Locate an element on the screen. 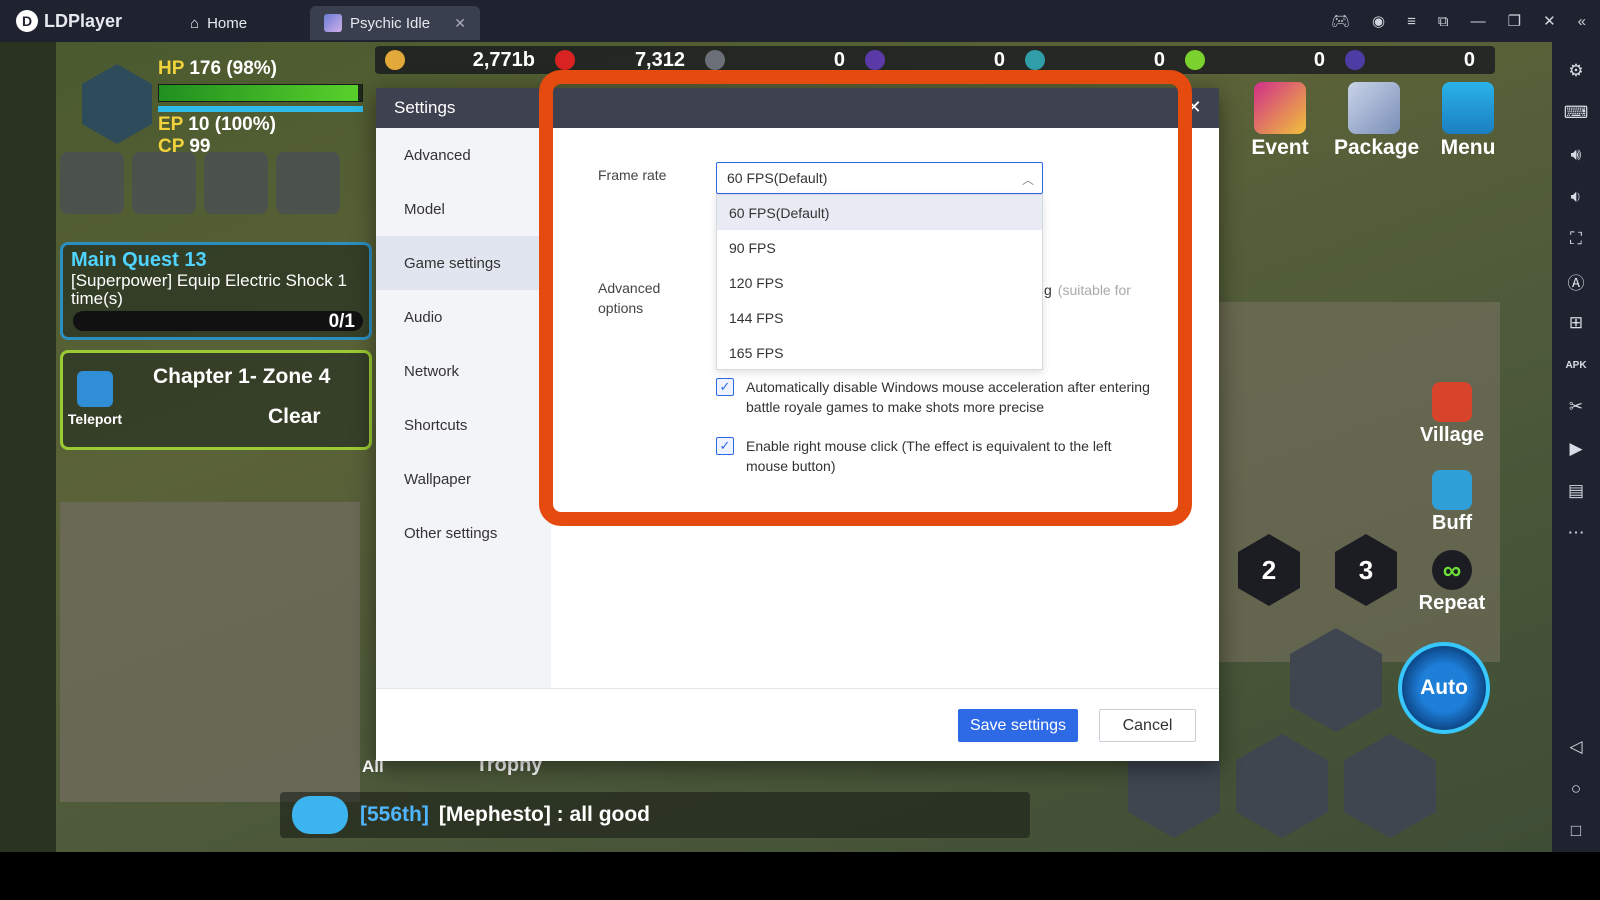 This screenshot has width=1600, height=900. collapse-sidebar-icon: « is located at coordinates (1582, 21).